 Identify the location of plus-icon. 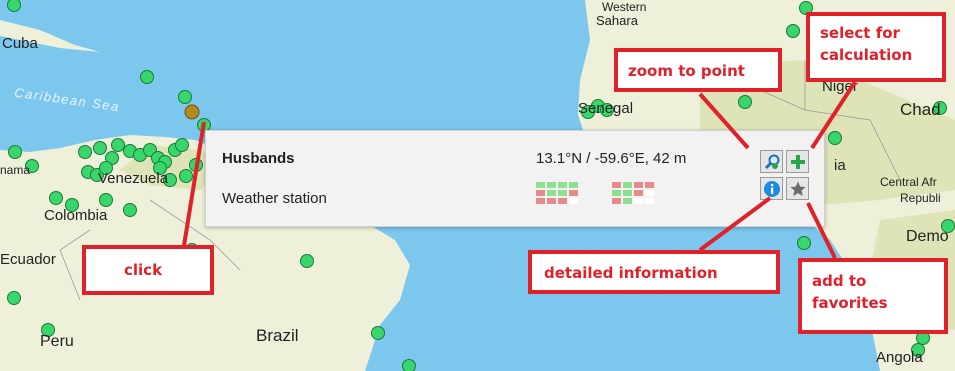
(797, 161).